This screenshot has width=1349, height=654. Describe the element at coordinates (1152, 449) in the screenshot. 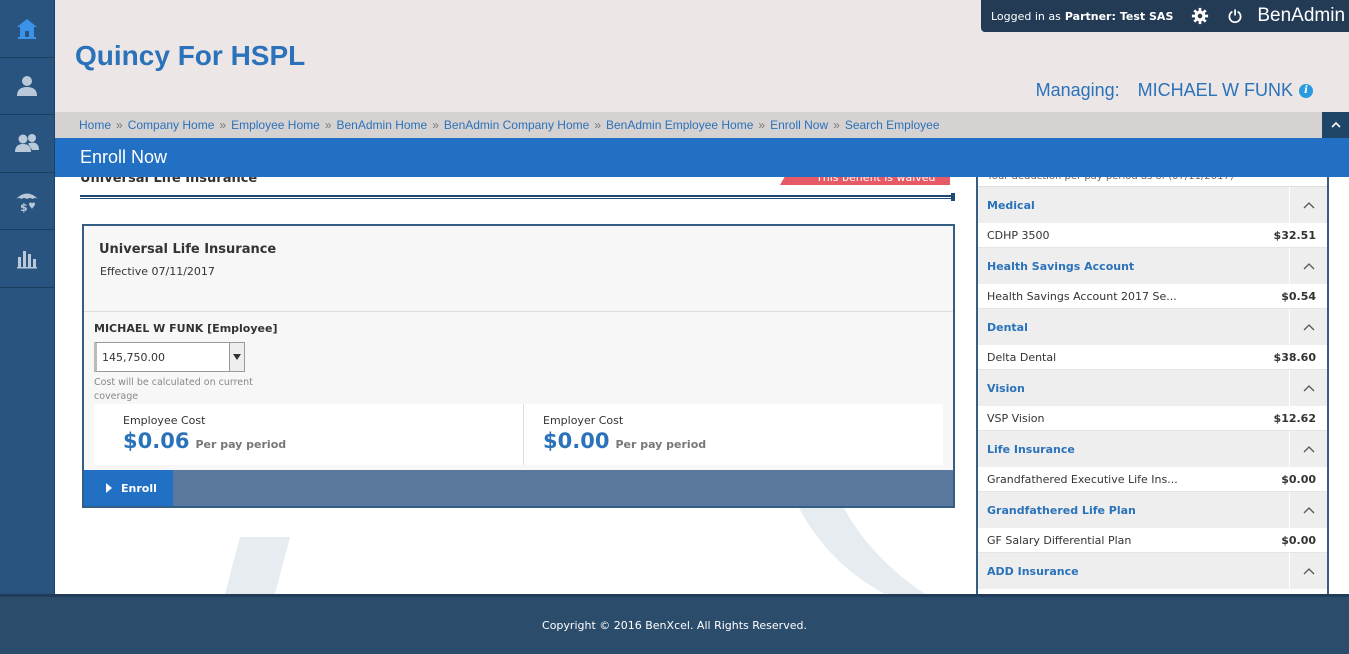

I see `group-header-life-insurance: Life Insurance` at that location.